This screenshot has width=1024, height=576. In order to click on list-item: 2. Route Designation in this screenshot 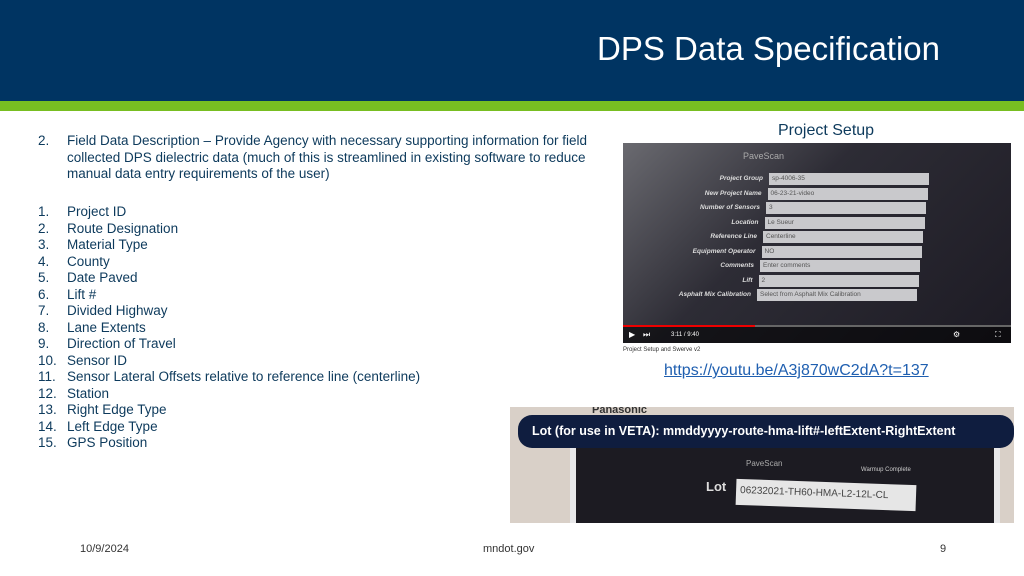, I will do `click(229, 229)`.